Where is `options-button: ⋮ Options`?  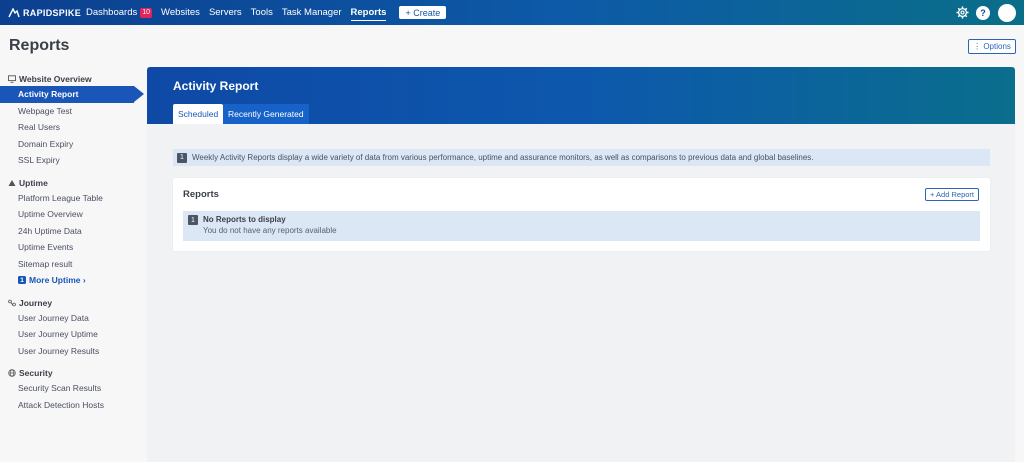 options-button: ⋮ Options is located at coordinates (992, 46).